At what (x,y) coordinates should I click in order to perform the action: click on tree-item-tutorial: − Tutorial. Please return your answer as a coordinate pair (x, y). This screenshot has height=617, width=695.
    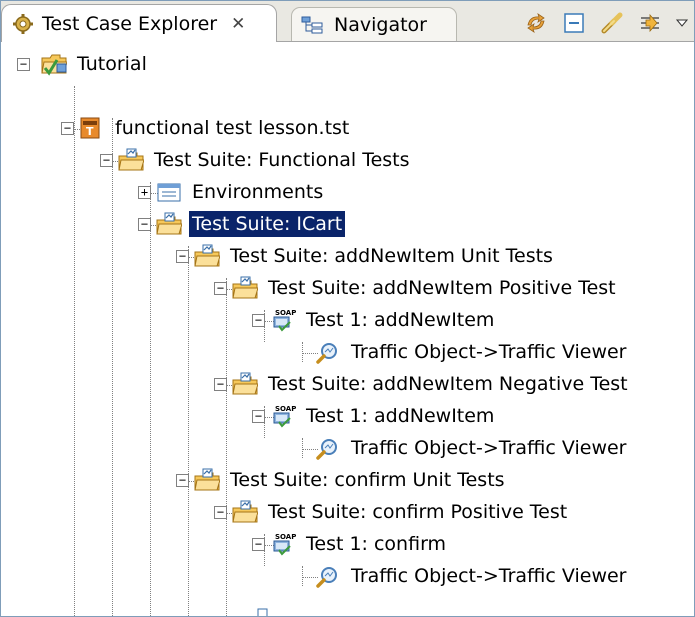
    Looking at the image, I should click on (83, 64).